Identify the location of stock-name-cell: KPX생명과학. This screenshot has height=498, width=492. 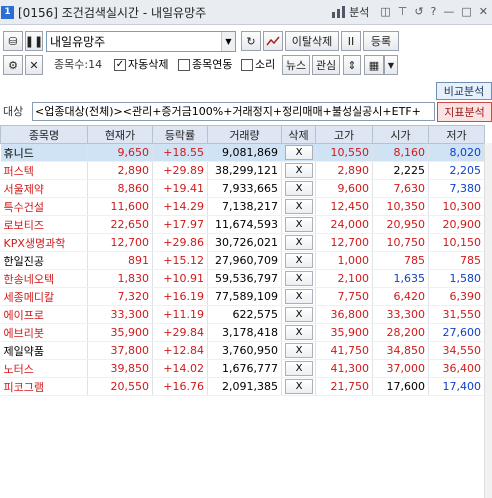
(44, 242).